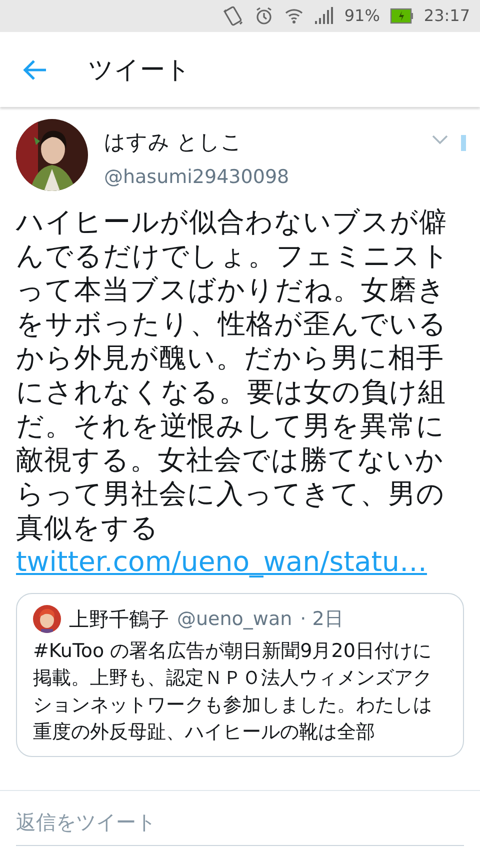 The height and width of the screenshot is (853, 480). I want to click on clock-time: 23:17, so click(447, 16).